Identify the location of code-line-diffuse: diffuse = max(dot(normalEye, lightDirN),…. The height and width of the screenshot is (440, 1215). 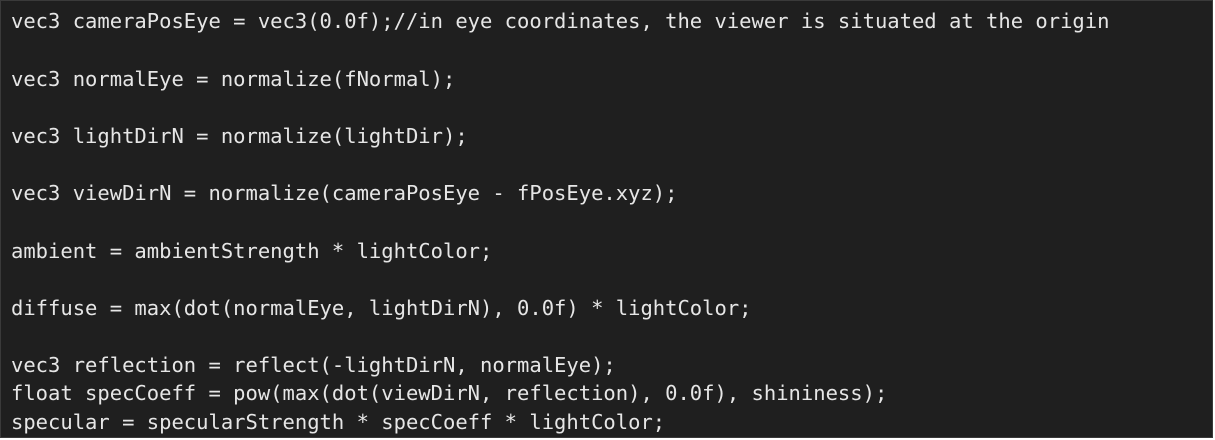
(381, 308).